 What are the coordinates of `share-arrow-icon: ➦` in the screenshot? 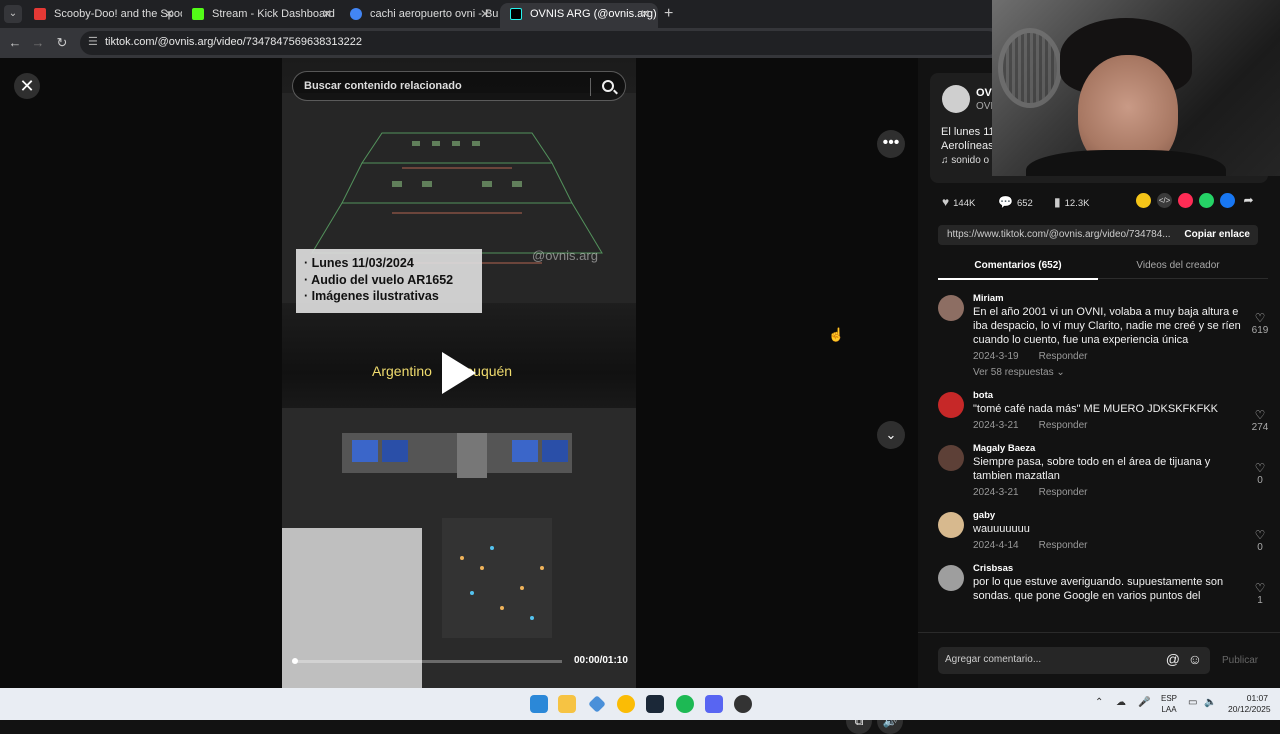 It's located at (1248, 200).